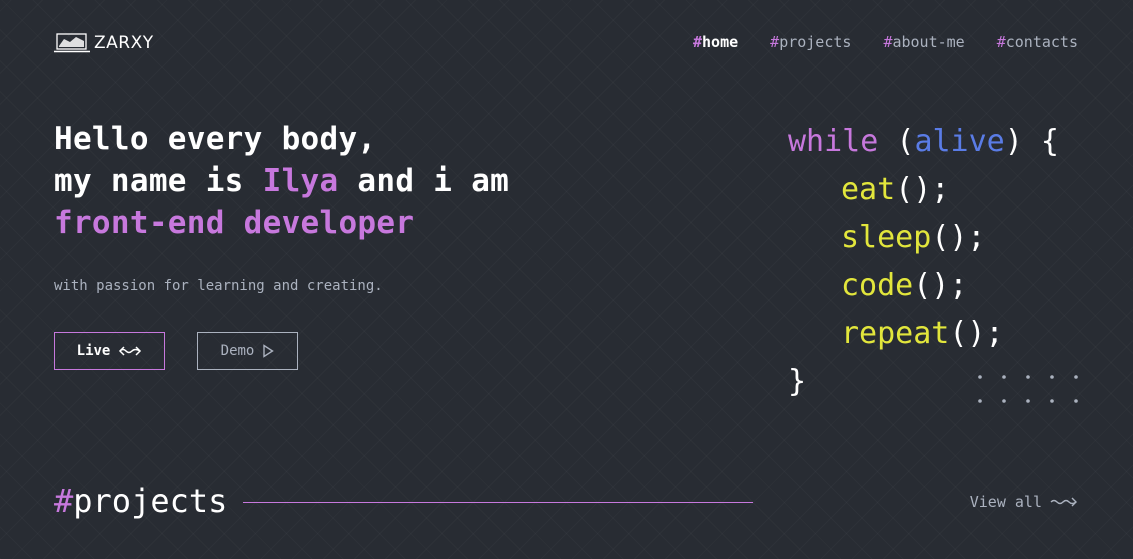 Image resolution: width=1133 pixels, height=559 pixels. I want to click on main-nav: #home #projects #about-me #contacts, so click(885, 42).